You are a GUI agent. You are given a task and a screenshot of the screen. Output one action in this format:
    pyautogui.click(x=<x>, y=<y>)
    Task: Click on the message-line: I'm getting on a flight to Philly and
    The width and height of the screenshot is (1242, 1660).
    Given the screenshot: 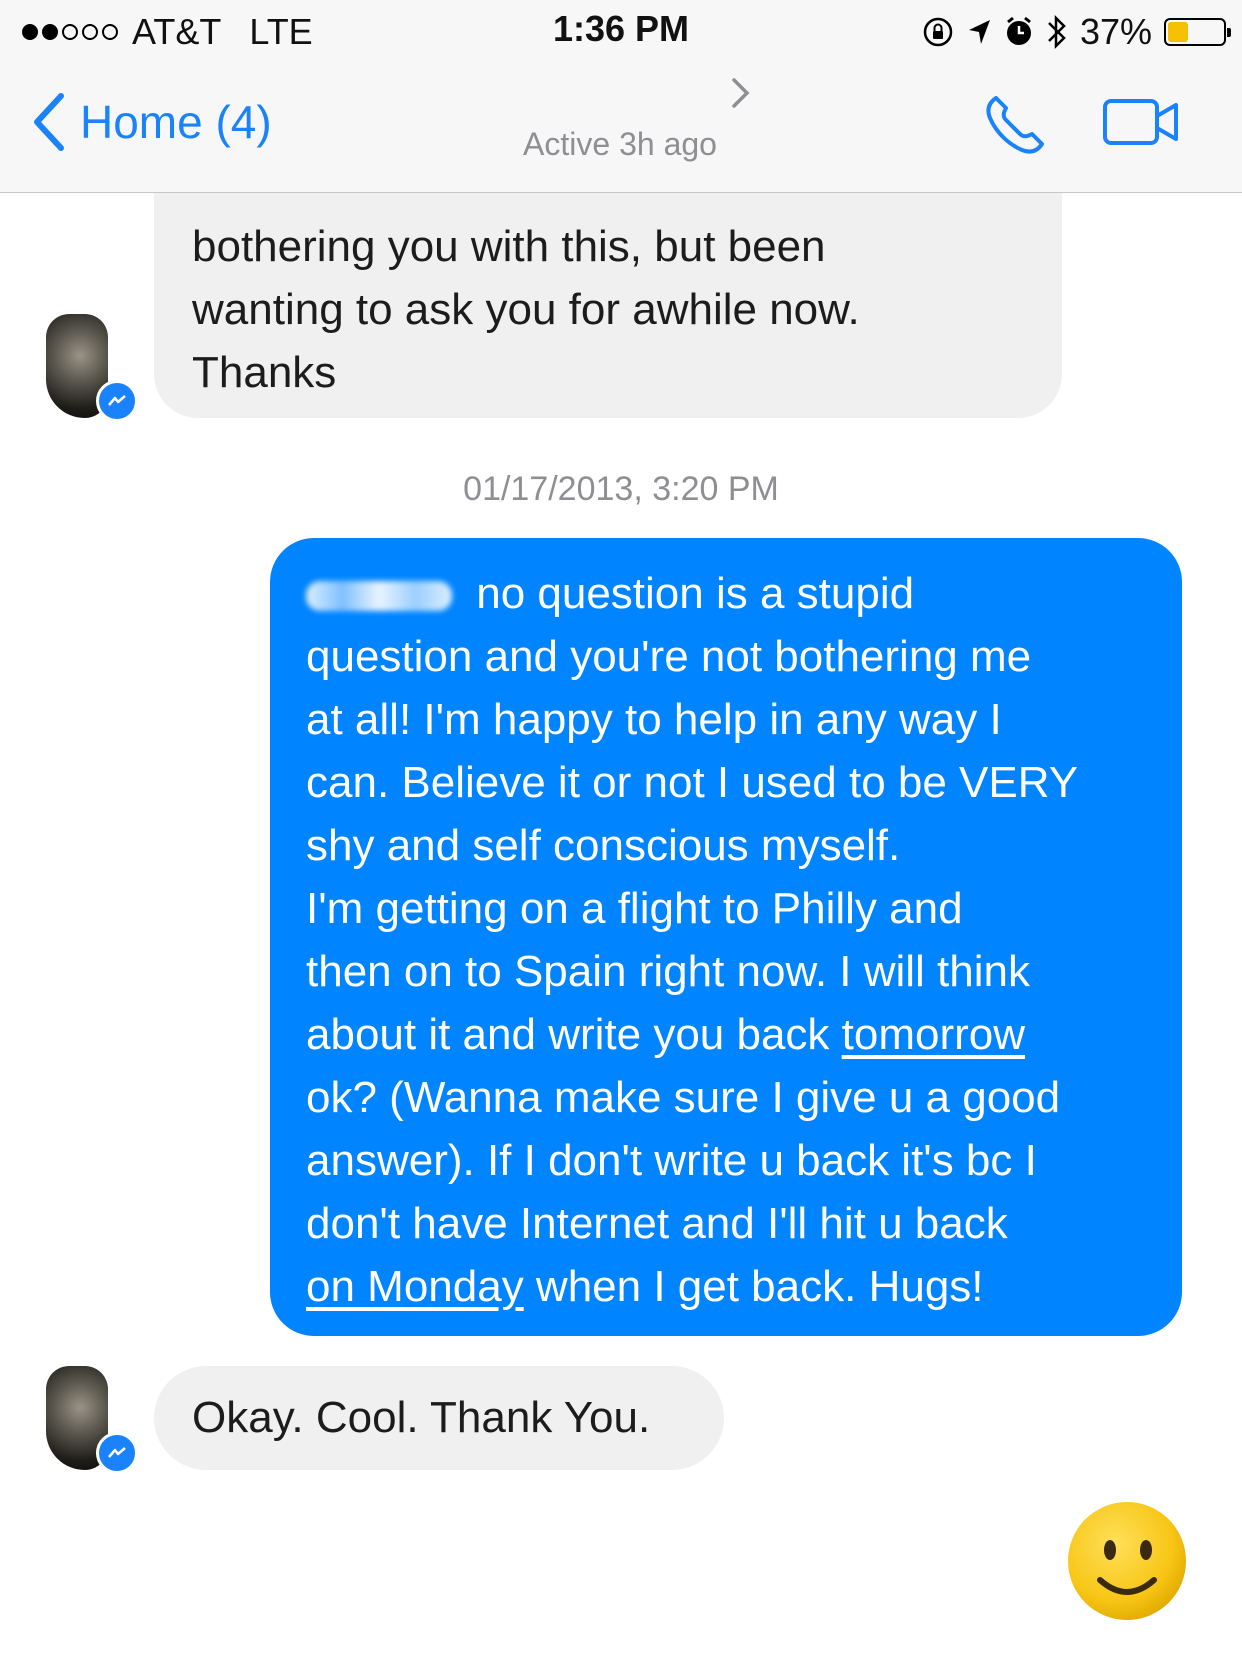 What is the action you would take?
    pyautogui.click(x=634, y=908)
    